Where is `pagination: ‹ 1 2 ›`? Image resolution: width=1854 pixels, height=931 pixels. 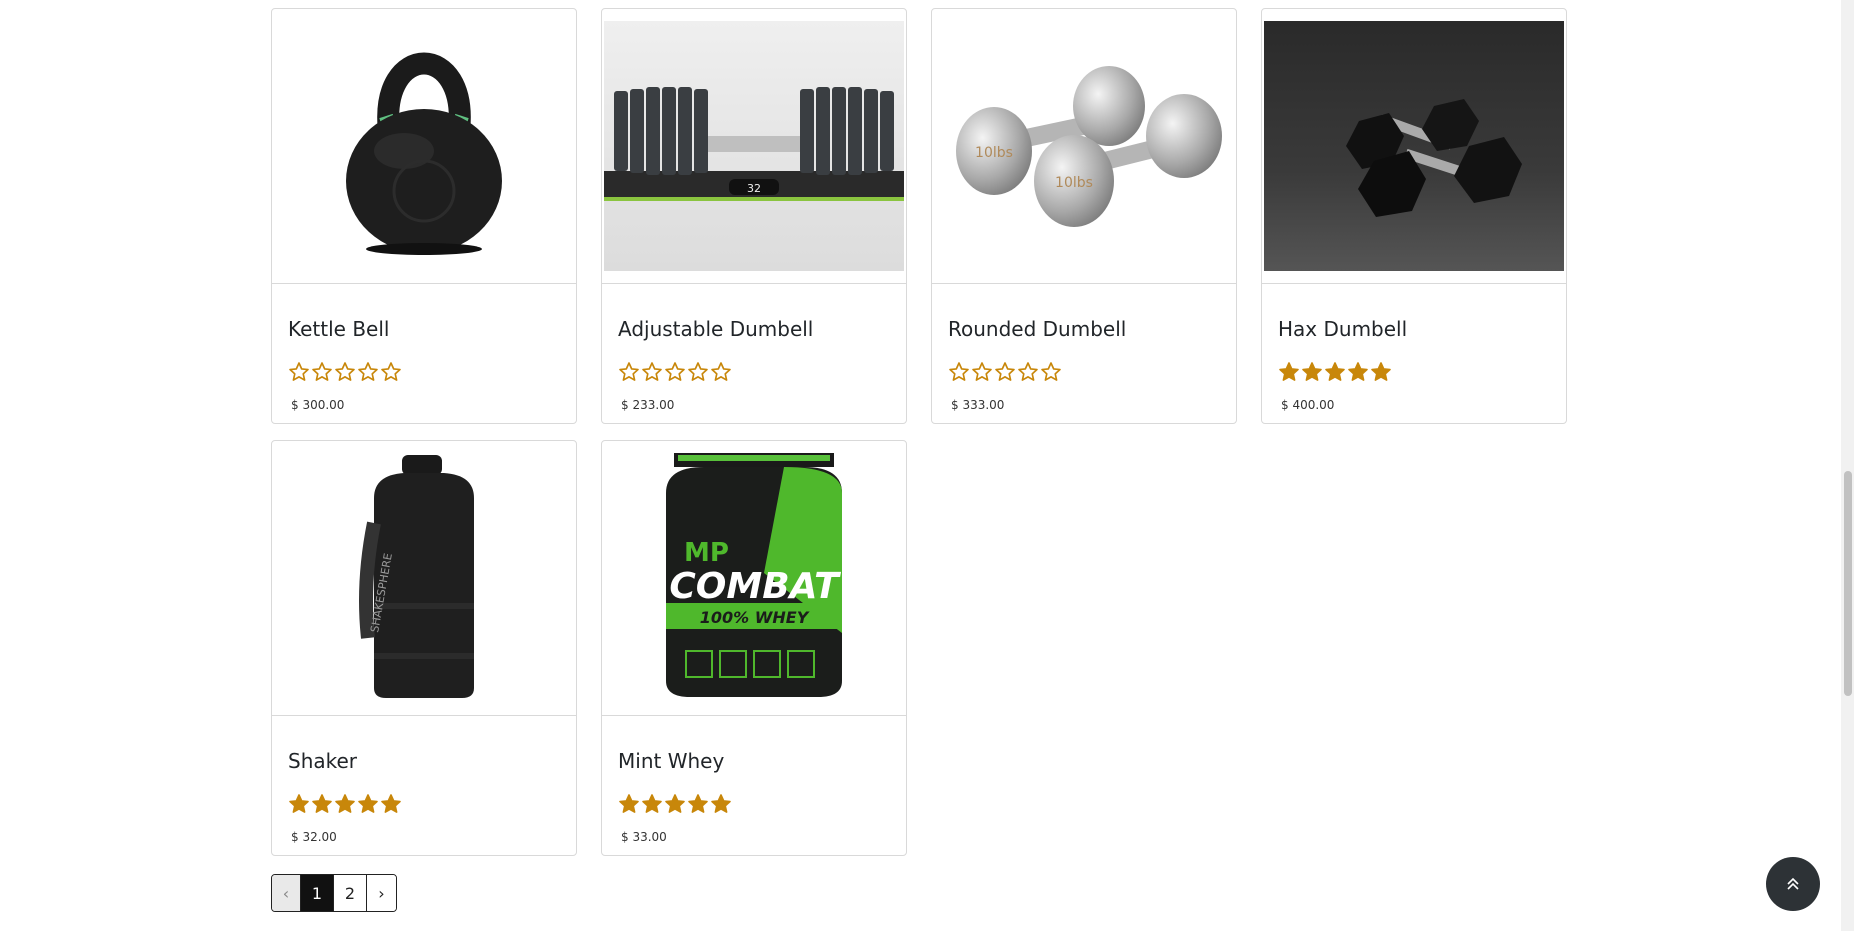
pagination: ‹ 1 2 › is located at coordinates (334, 893).